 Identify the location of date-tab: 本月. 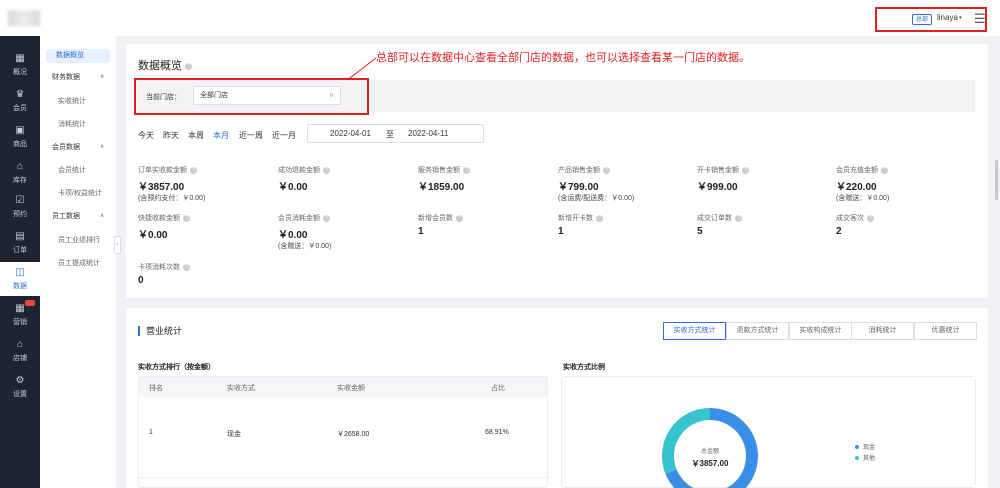
(221, 135).